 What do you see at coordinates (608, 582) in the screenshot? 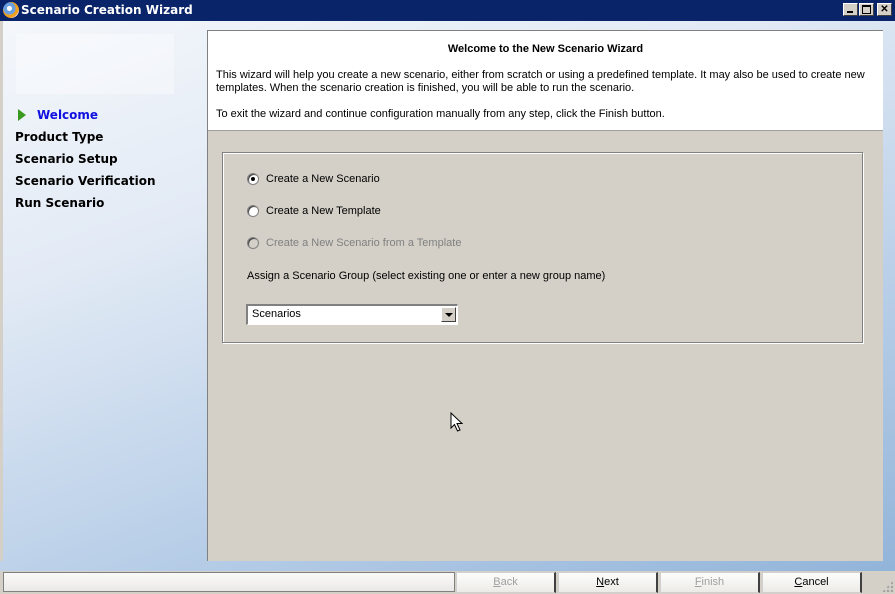
I see `next-button: Next` at bounding box center [608, 582].